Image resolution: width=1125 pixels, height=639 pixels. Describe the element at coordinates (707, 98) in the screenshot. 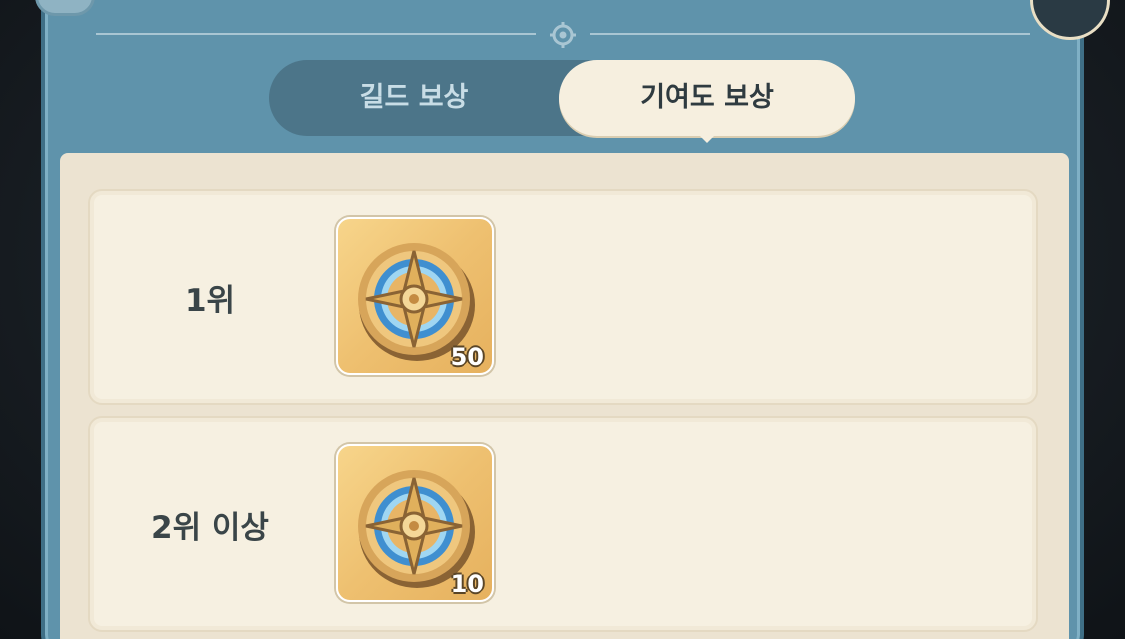

I see `tab-contribution-reward: 기여도 보상` at that location.